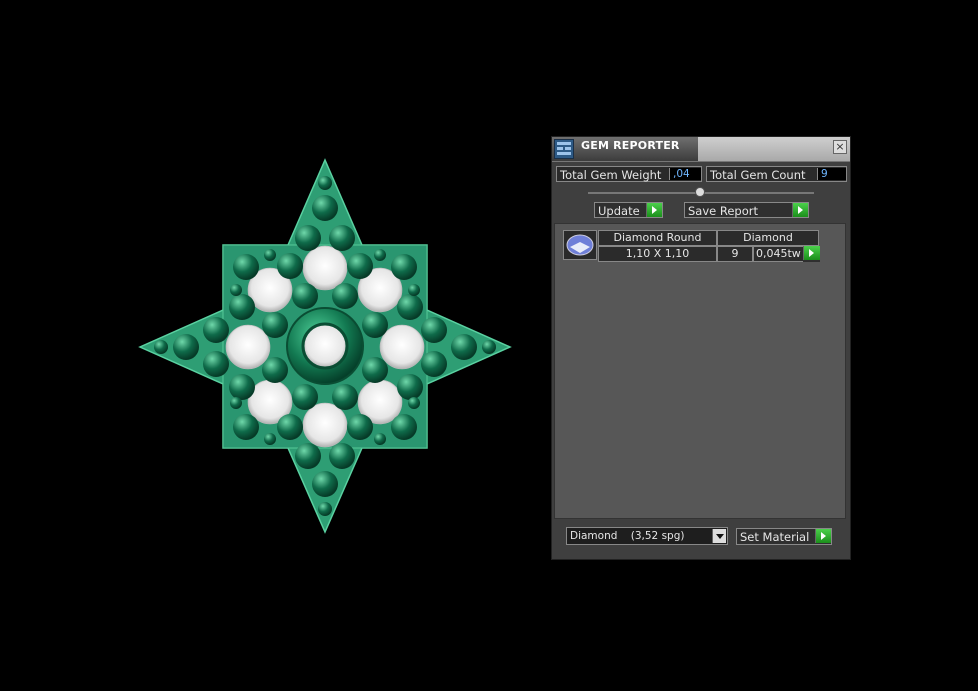 Image resolution: width=978 pixels, height=691 pixels. I want to click on save-report-label: Save Report, so click(723, 211).